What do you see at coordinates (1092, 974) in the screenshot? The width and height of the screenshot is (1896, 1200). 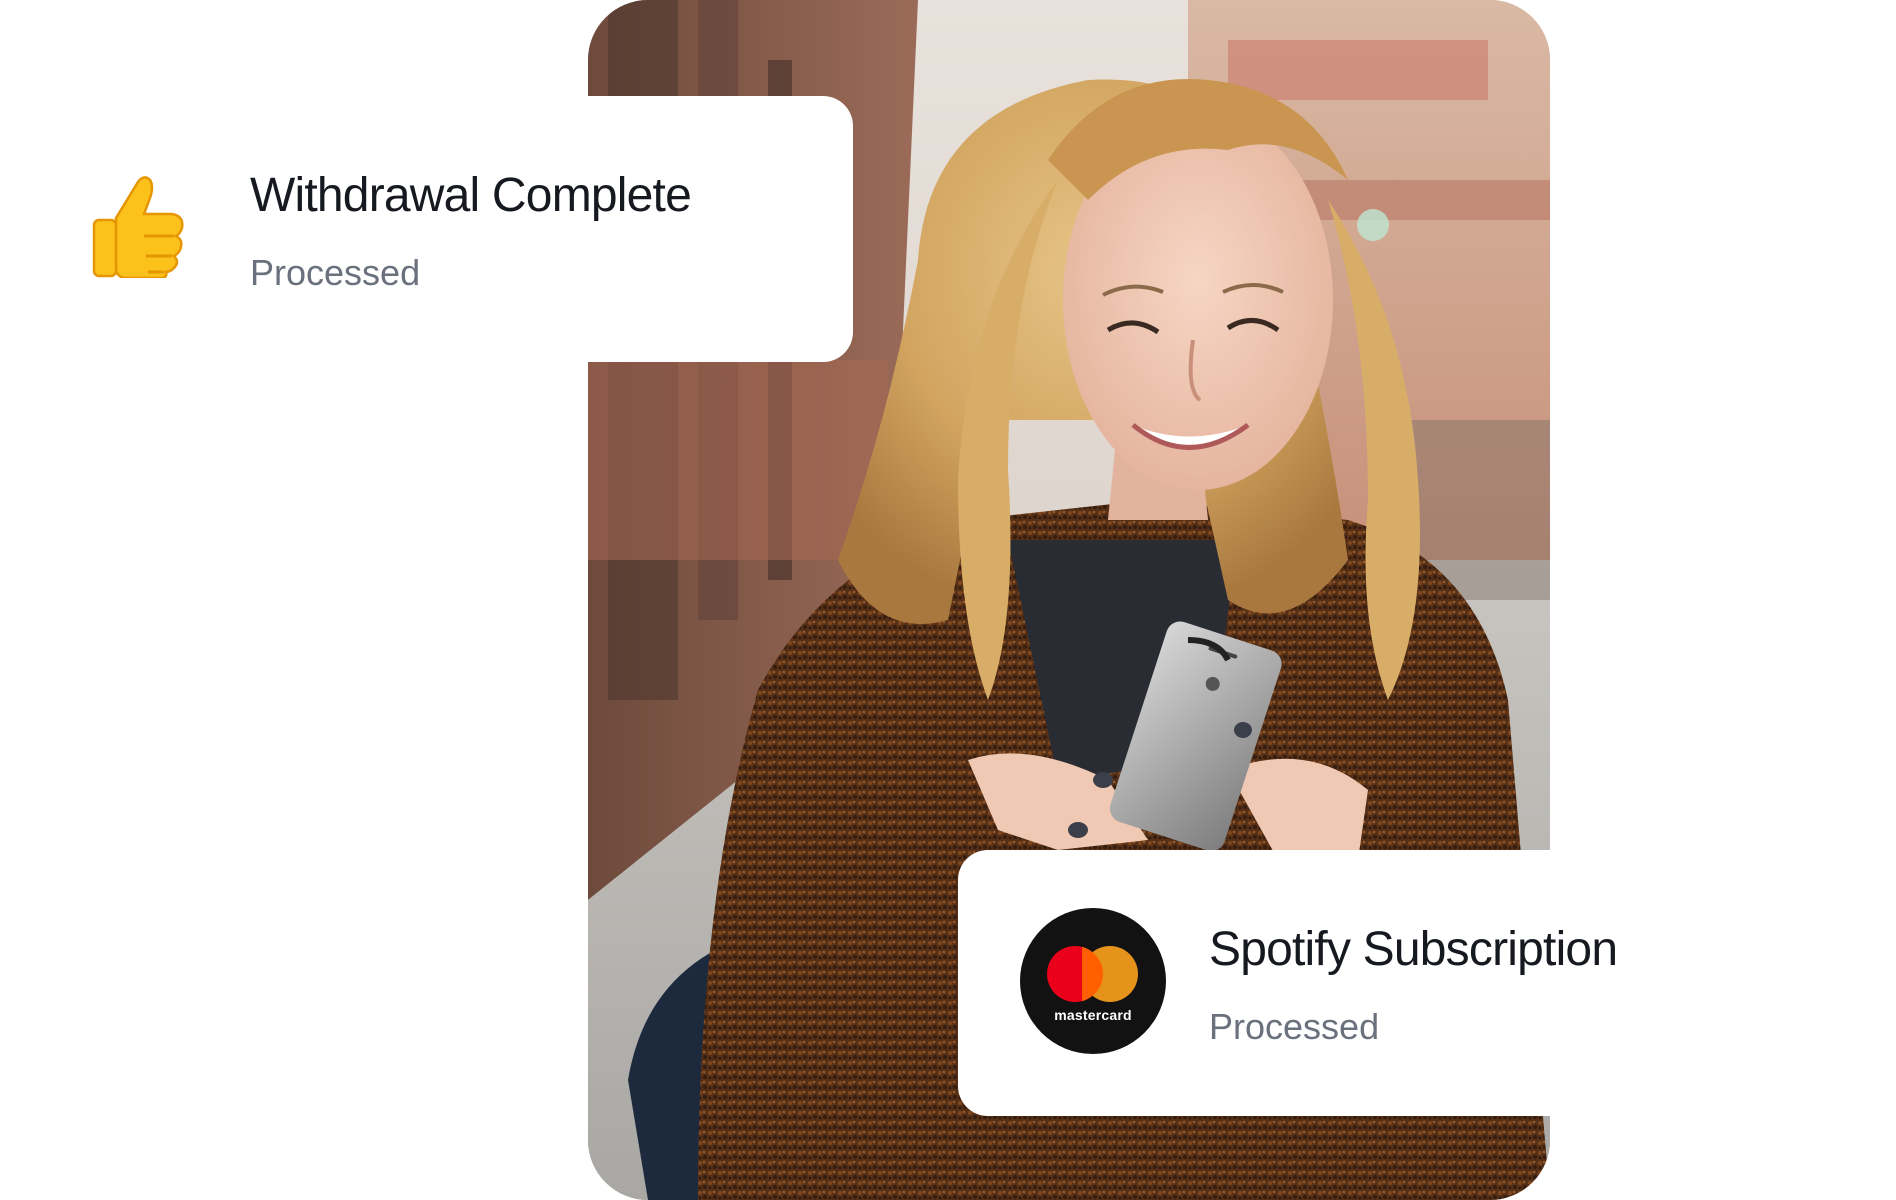 I see `mastercard-overlap` at bounding box center [1092, 974].